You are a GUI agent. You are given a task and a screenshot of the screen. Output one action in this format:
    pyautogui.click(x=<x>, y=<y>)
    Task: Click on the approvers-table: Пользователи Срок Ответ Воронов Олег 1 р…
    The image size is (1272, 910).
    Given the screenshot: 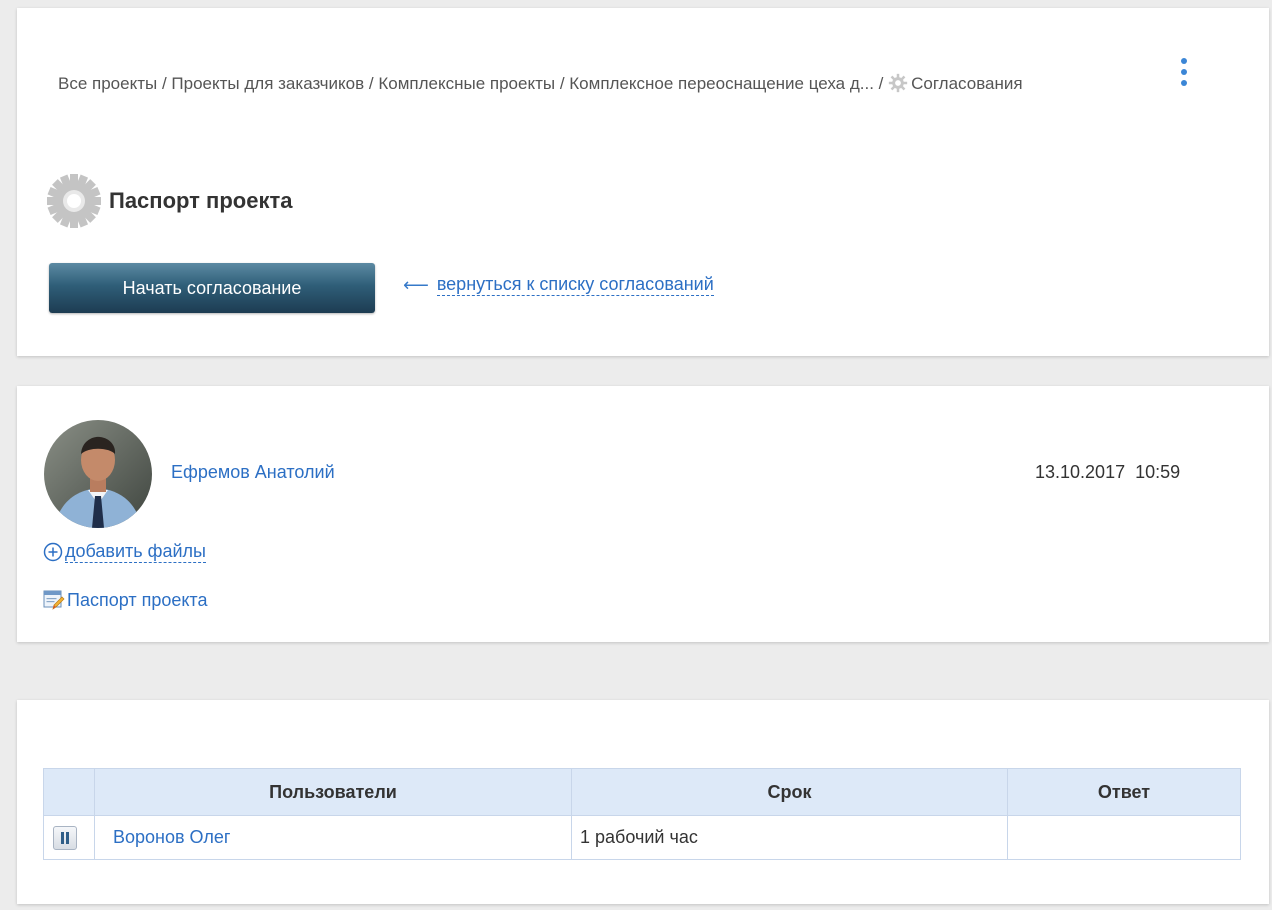 What is the action you would take?
    pyautogui.click(x=642, y=814)
    